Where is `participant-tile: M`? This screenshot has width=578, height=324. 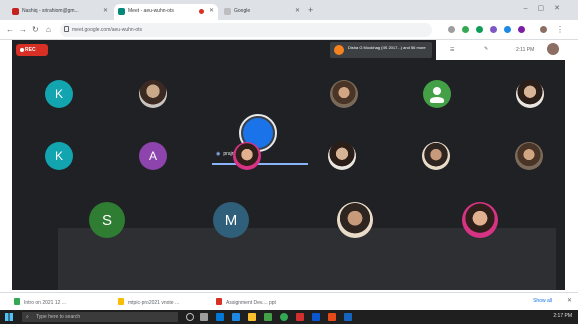 participant-tile: M is located at coordinates (231, 220).